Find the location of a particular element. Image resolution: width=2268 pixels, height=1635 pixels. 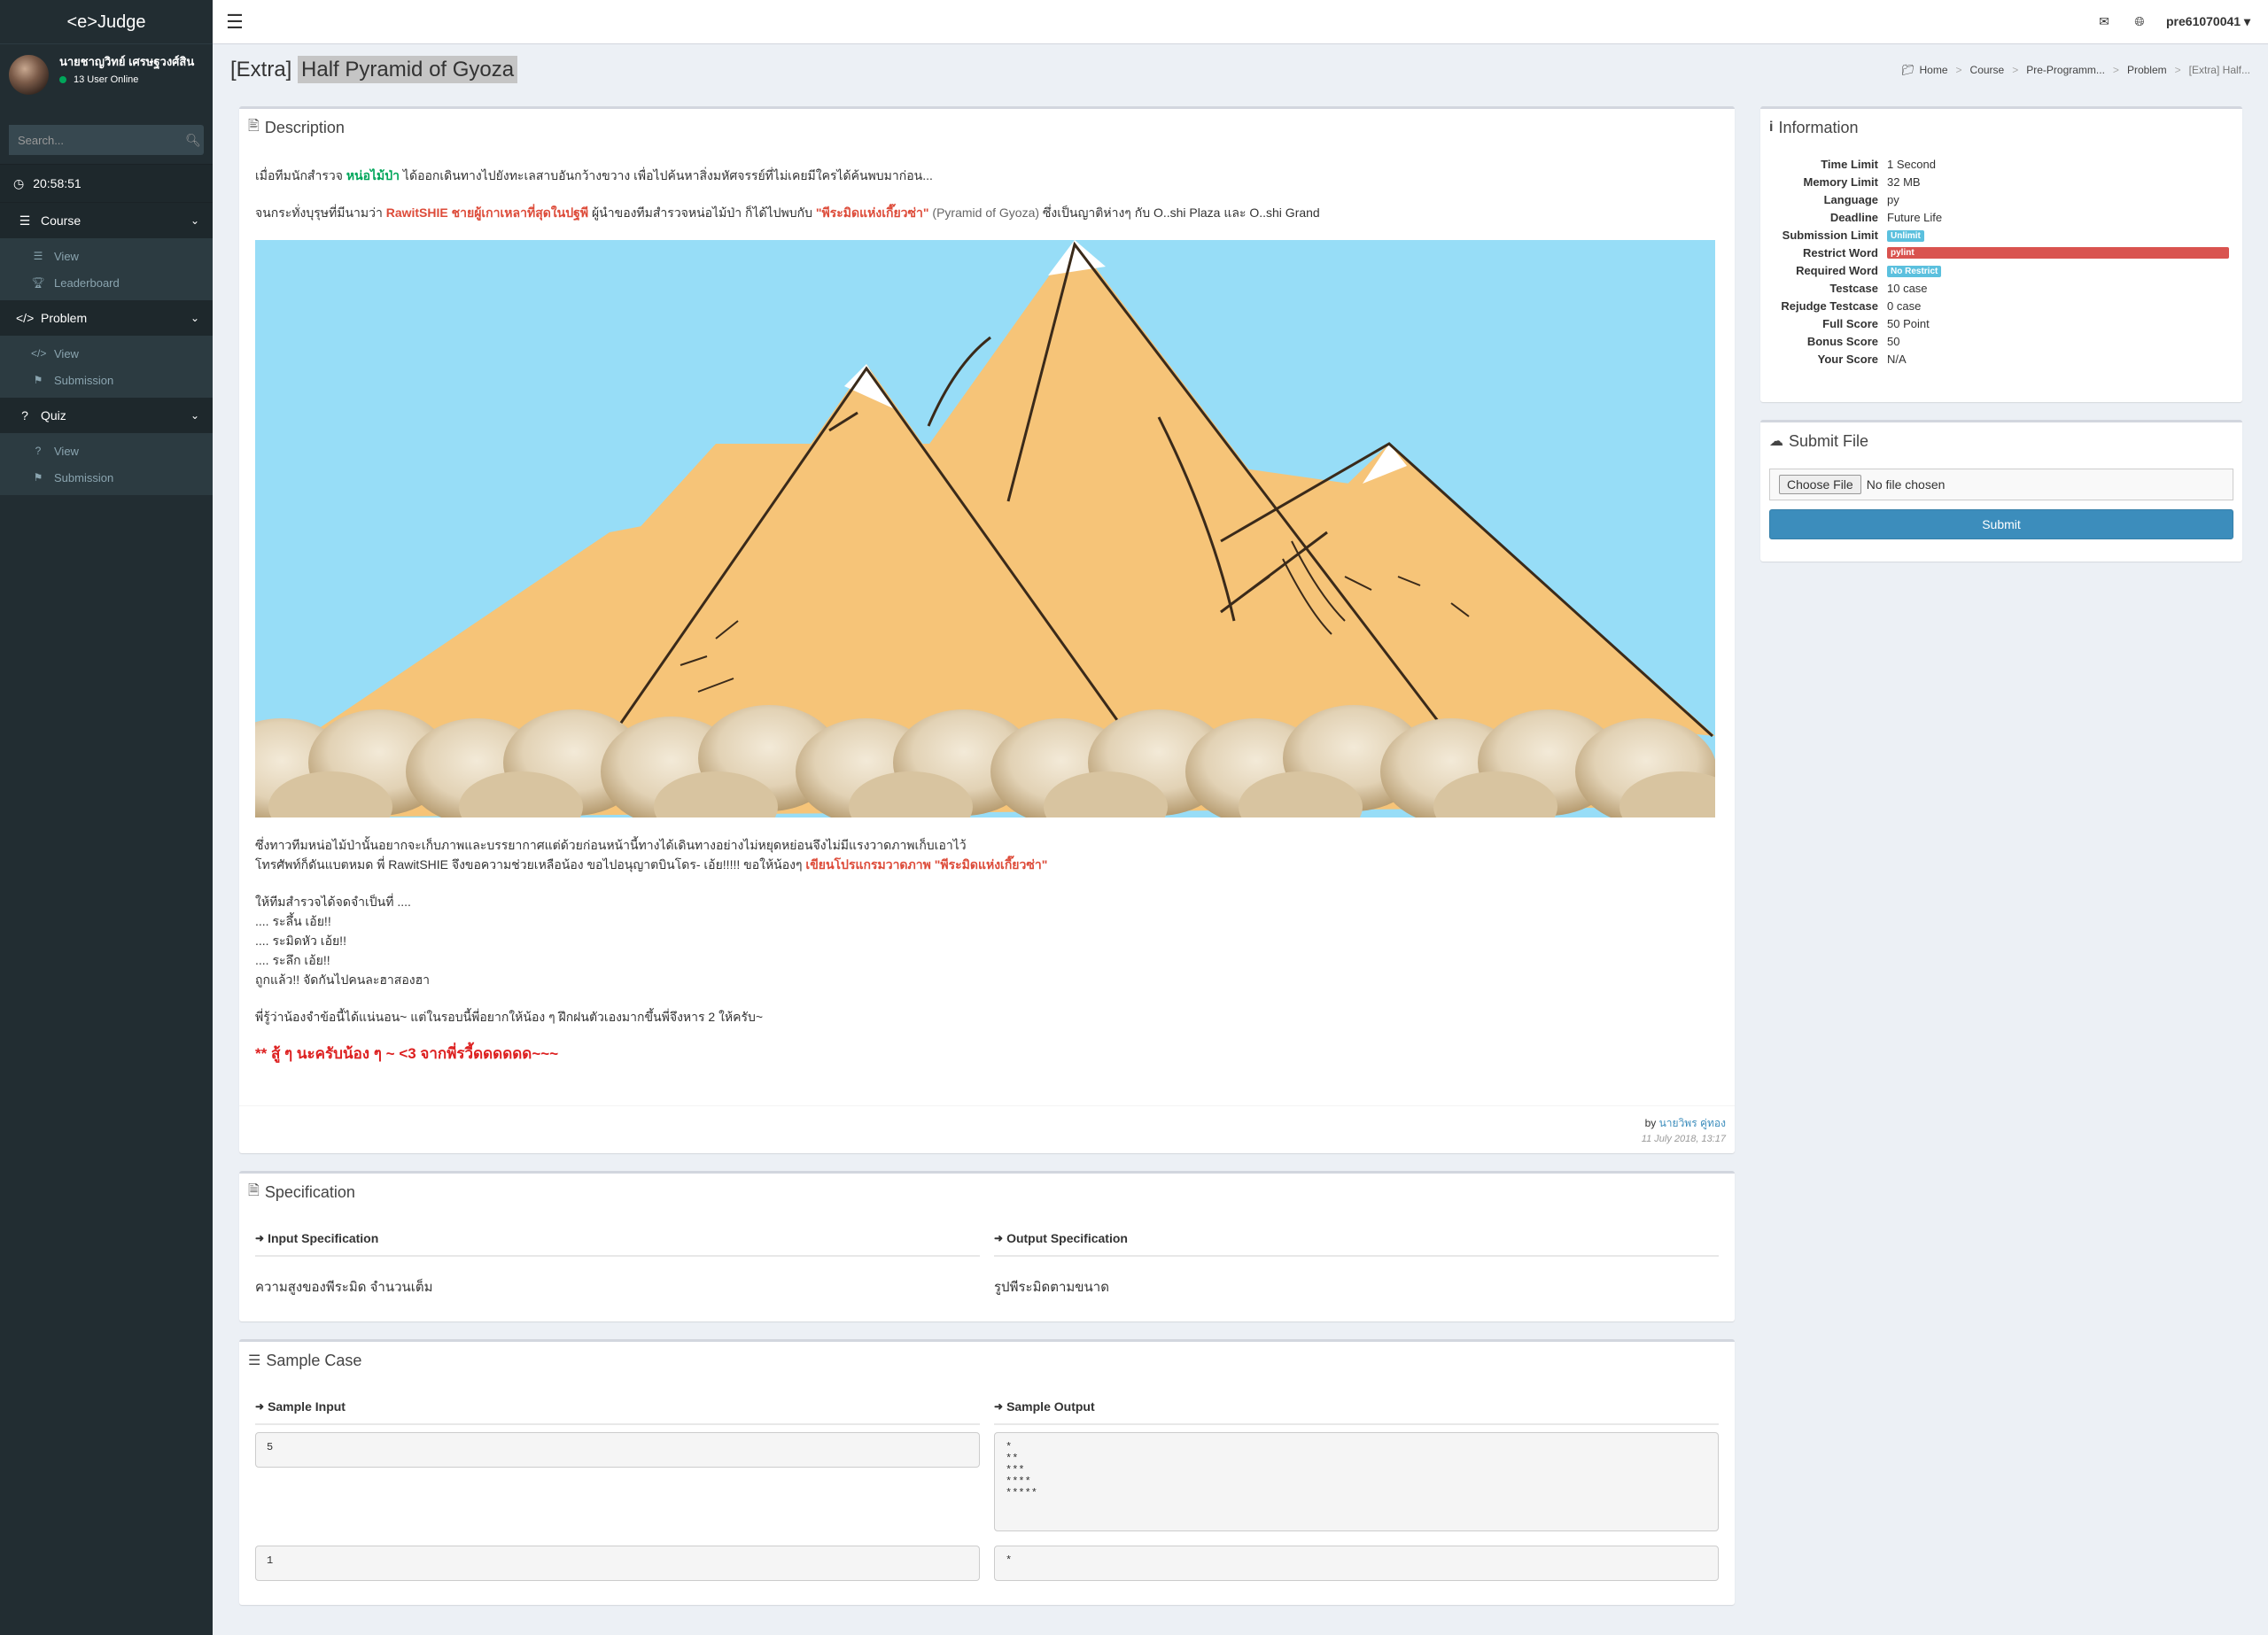

file-input: Choose File No file chosen is located at coordinates (2001, 485).